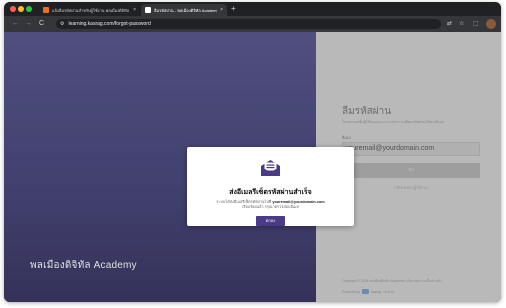 The width and height of the screenshot is (506, 308). What do you see at coordinates (270, 168) in the screenshot?
I see `envelope-icon` at bounding box center [270, 168].